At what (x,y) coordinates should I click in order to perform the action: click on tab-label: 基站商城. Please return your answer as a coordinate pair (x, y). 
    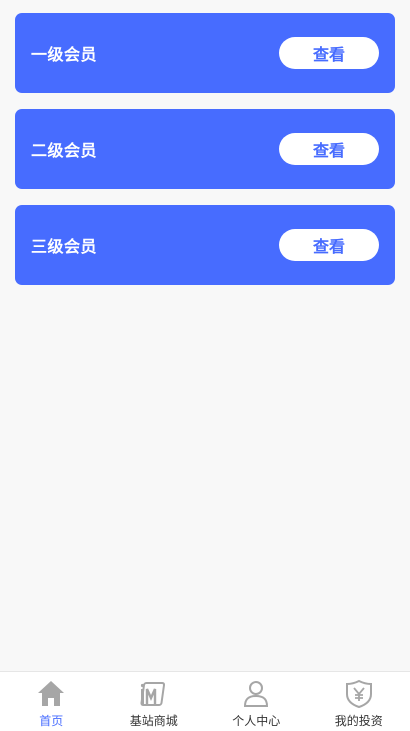
    Looking at the image, I should click on (153, 721).